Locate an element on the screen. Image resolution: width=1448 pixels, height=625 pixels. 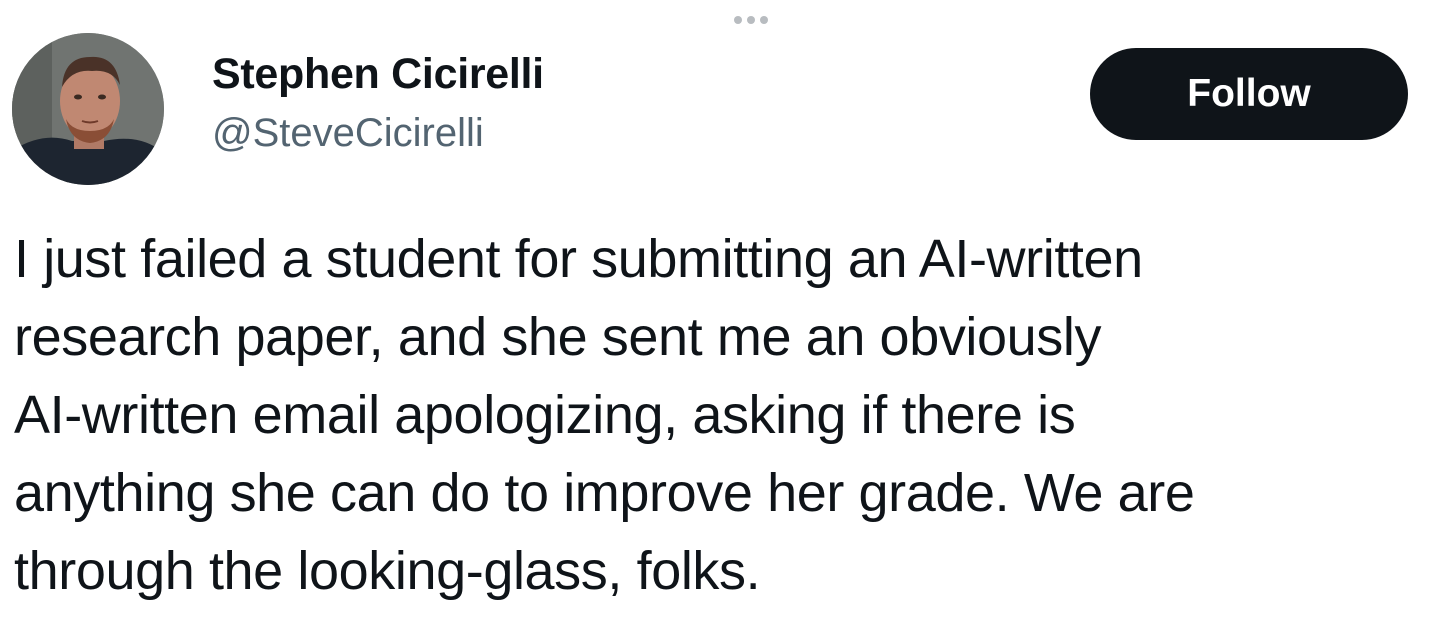
avatar is located at coordinates (88, 109).